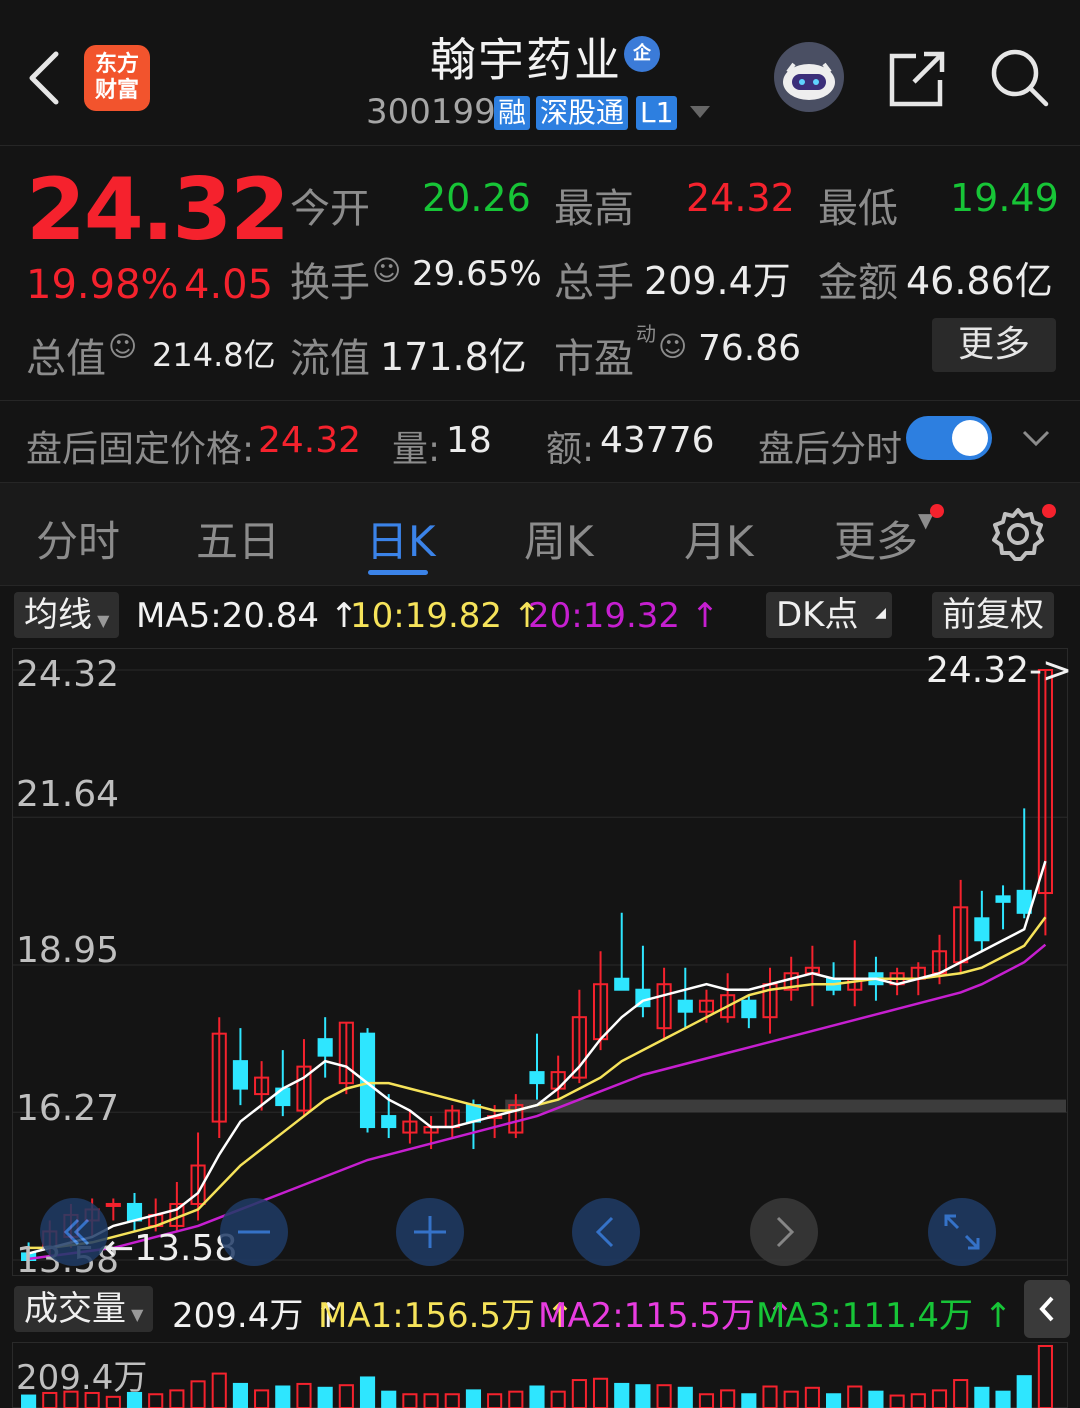 Image resolution: width=1080 pixels, height=1408 pixels. I want to click on volume-ma1: MA1:156.5万 ↑, so click(446, 1312).